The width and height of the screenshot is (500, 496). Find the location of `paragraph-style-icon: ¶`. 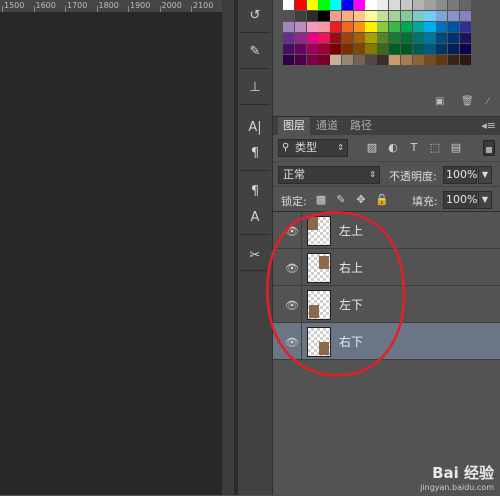

paragraph-style-icon: ¶ is located at coordinates (255, 191).